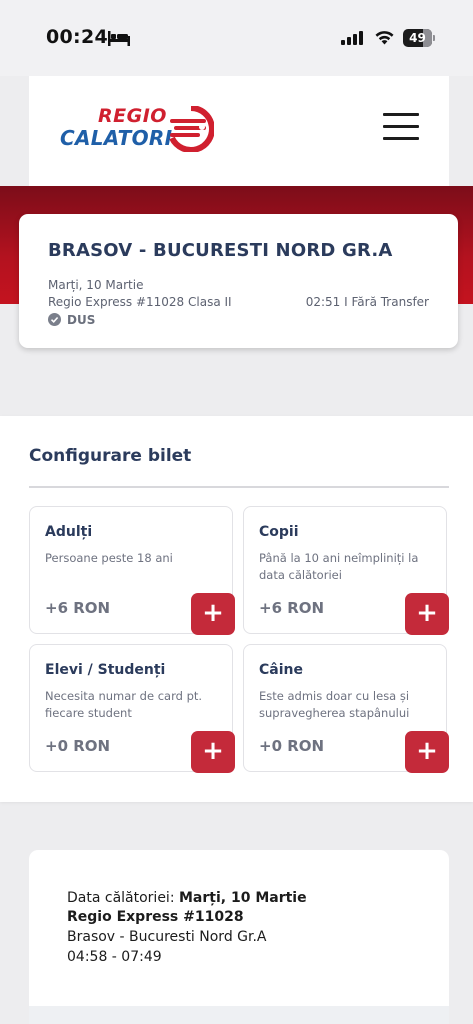 This screenshot has height=1024, width=473. I want to click on status-time: 00:24, so click(77, 37).